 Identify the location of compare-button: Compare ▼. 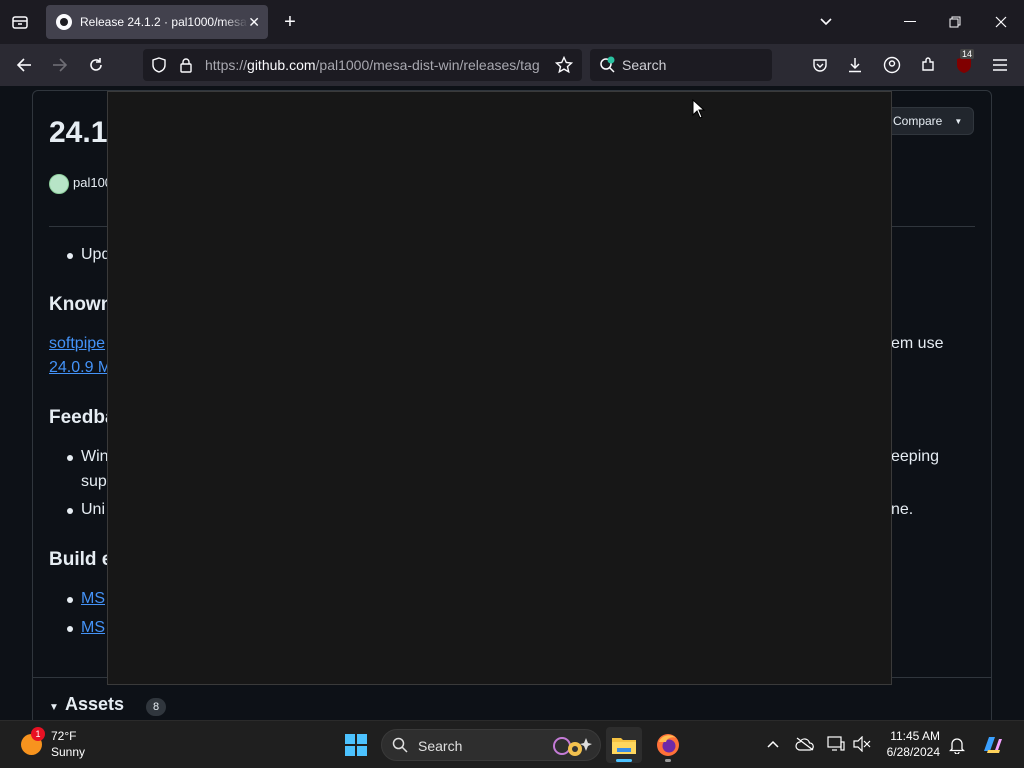
(927, 121).